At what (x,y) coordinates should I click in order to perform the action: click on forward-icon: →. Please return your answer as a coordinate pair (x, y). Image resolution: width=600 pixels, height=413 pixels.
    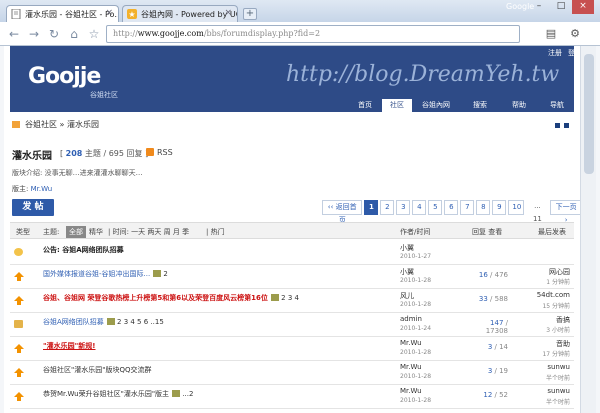
    Looking at the image, I should click on (34, 34).